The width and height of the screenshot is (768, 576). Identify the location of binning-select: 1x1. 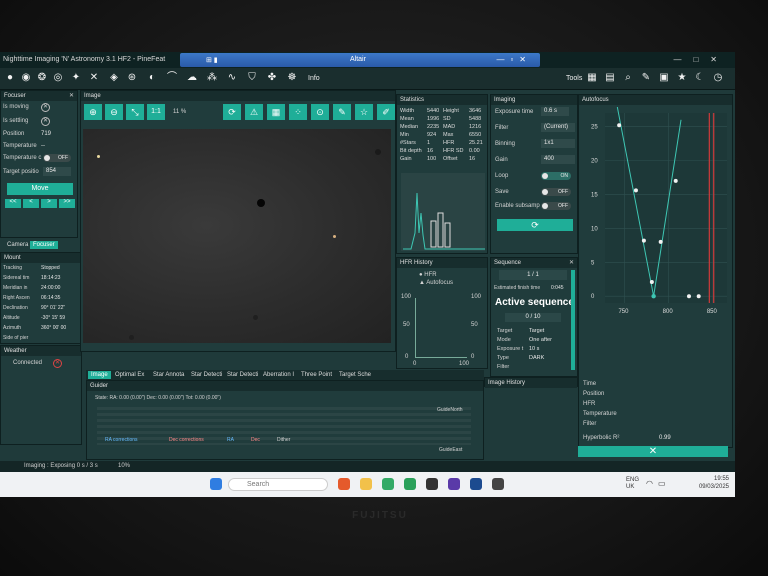
(558, 143).